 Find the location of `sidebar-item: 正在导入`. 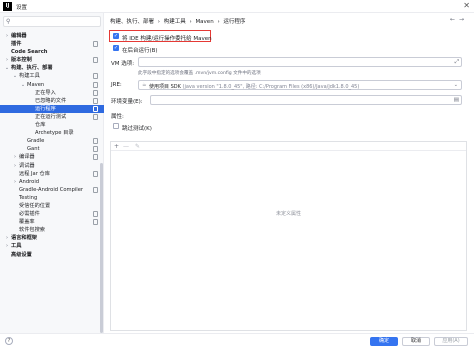

sidebar-item: 正在导入 is located at coordinates (52, 93).